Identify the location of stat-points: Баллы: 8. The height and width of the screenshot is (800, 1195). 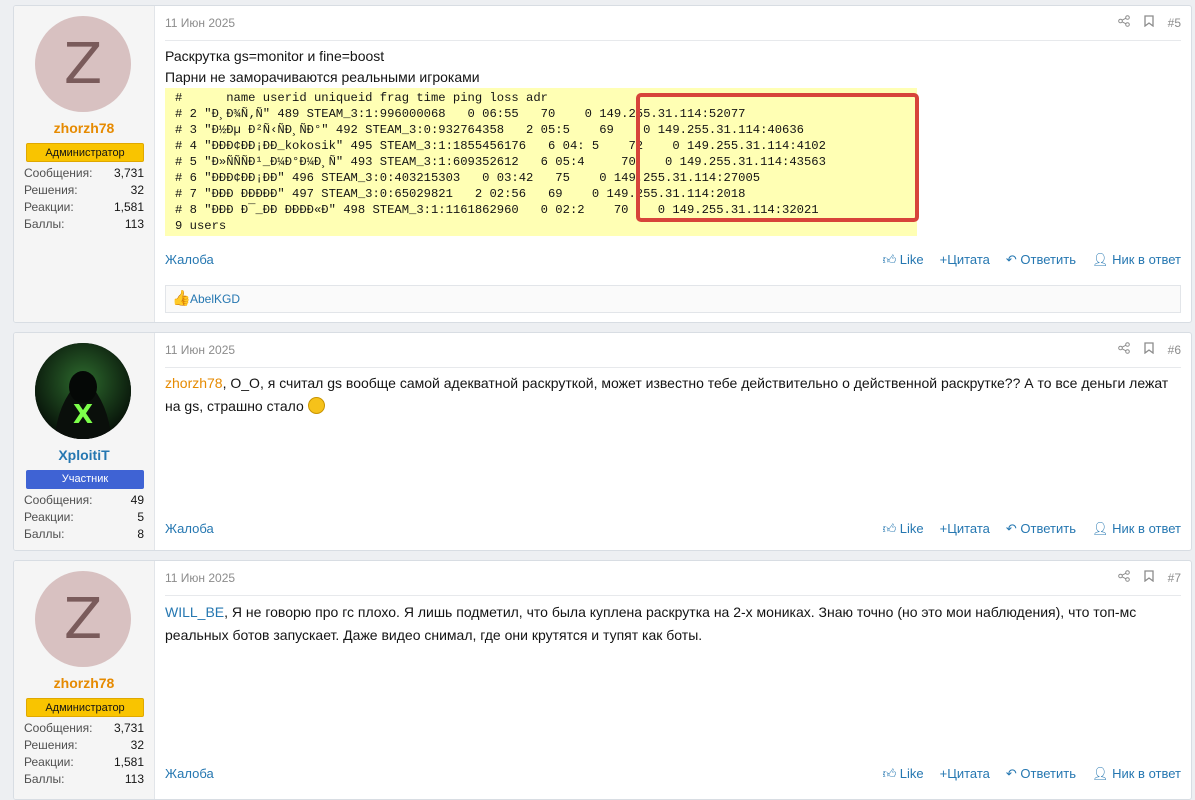
(84, 534).